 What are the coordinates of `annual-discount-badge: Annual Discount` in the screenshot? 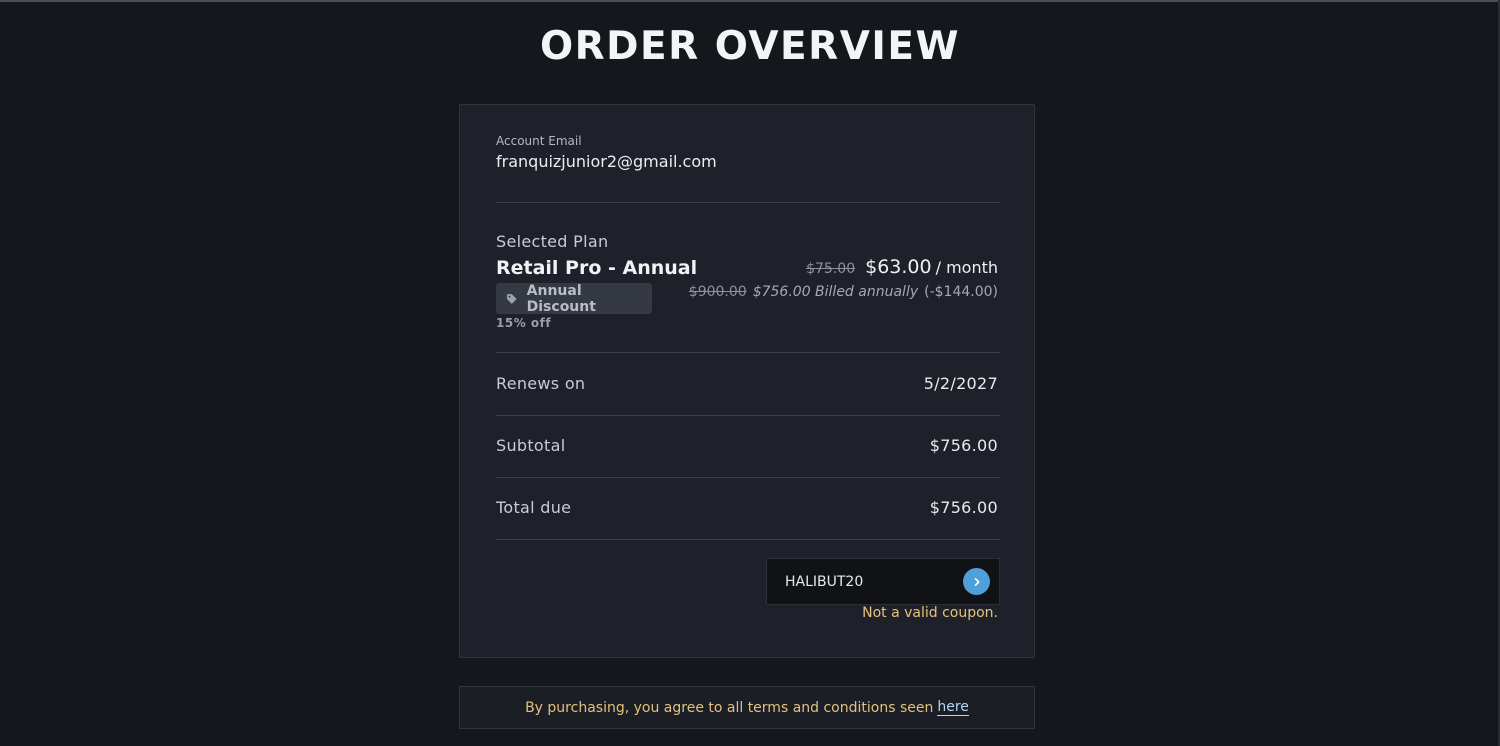 It's located at (574, 298).